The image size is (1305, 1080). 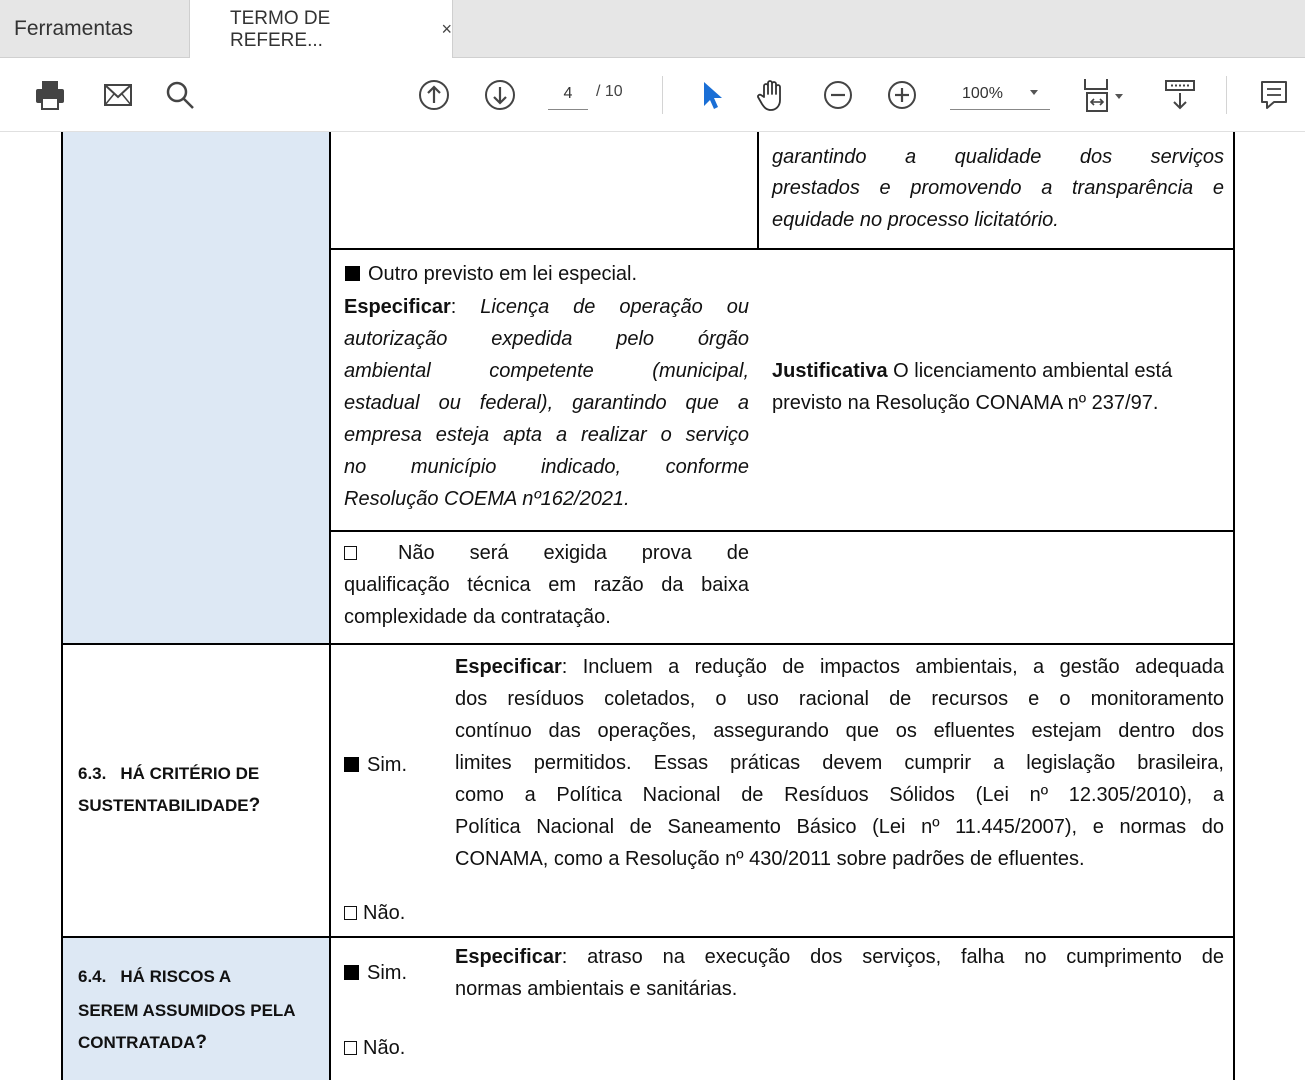 What do you see at coordinates (710, 95) in the screenshot?
I see `select-cursor-icon` at bounding box center [710, 95].